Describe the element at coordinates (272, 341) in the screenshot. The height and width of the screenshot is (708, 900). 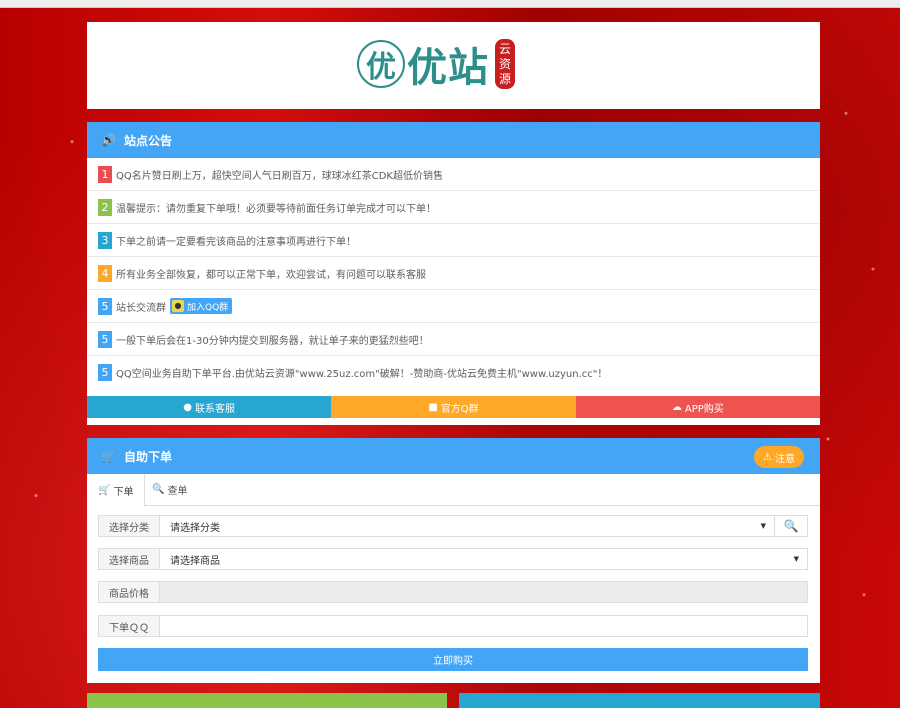
I see `notice-text: 一般下单后会在1-30分钟内提交到服务器，就让单子来的更猛烈些吧！` at that location.